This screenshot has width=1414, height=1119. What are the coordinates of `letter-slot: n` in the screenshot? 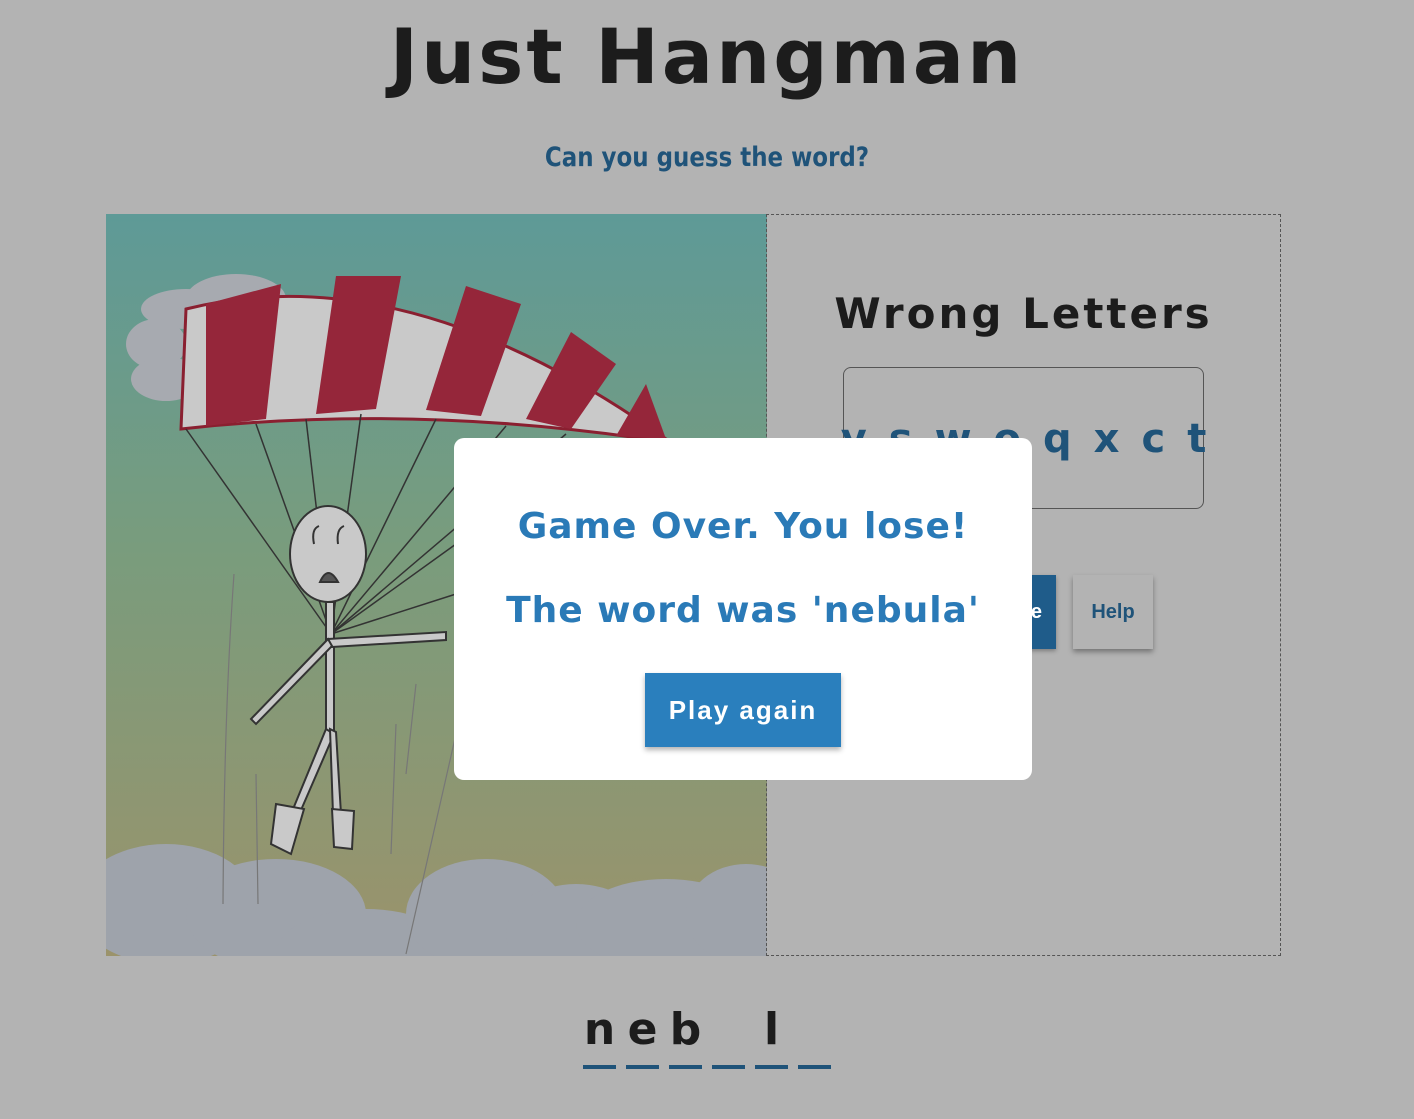 It's located at (599, 1036).